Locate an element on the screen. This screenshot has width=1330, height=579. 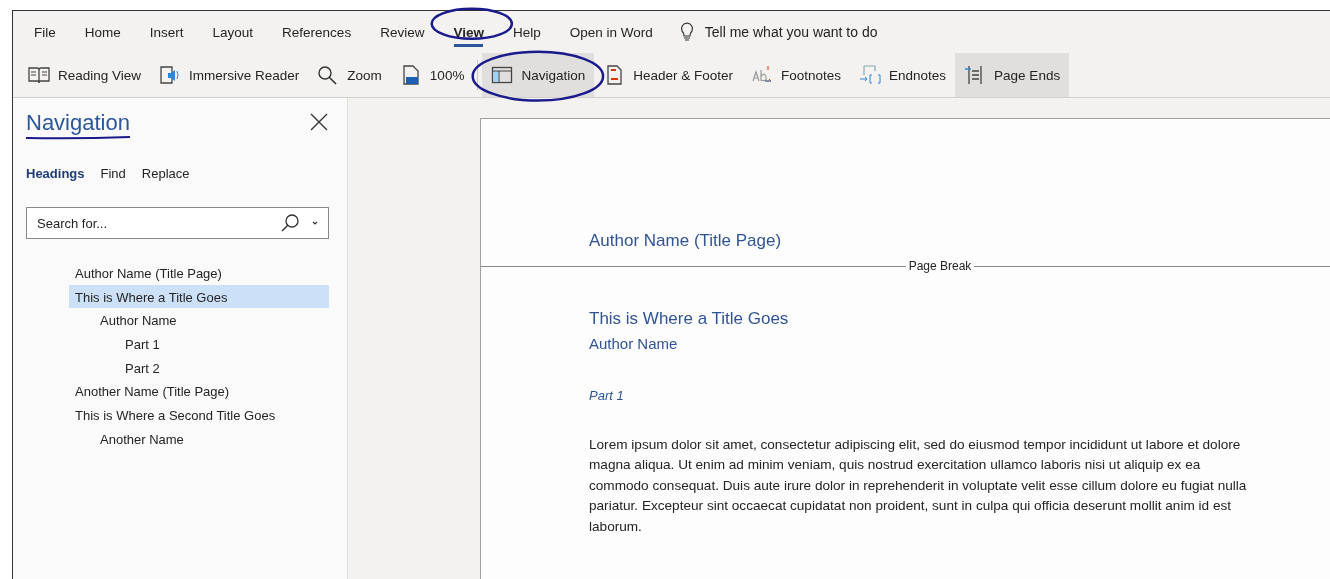
tell-me-field: Tell me what you want to do is located at coordinates (791, 32).